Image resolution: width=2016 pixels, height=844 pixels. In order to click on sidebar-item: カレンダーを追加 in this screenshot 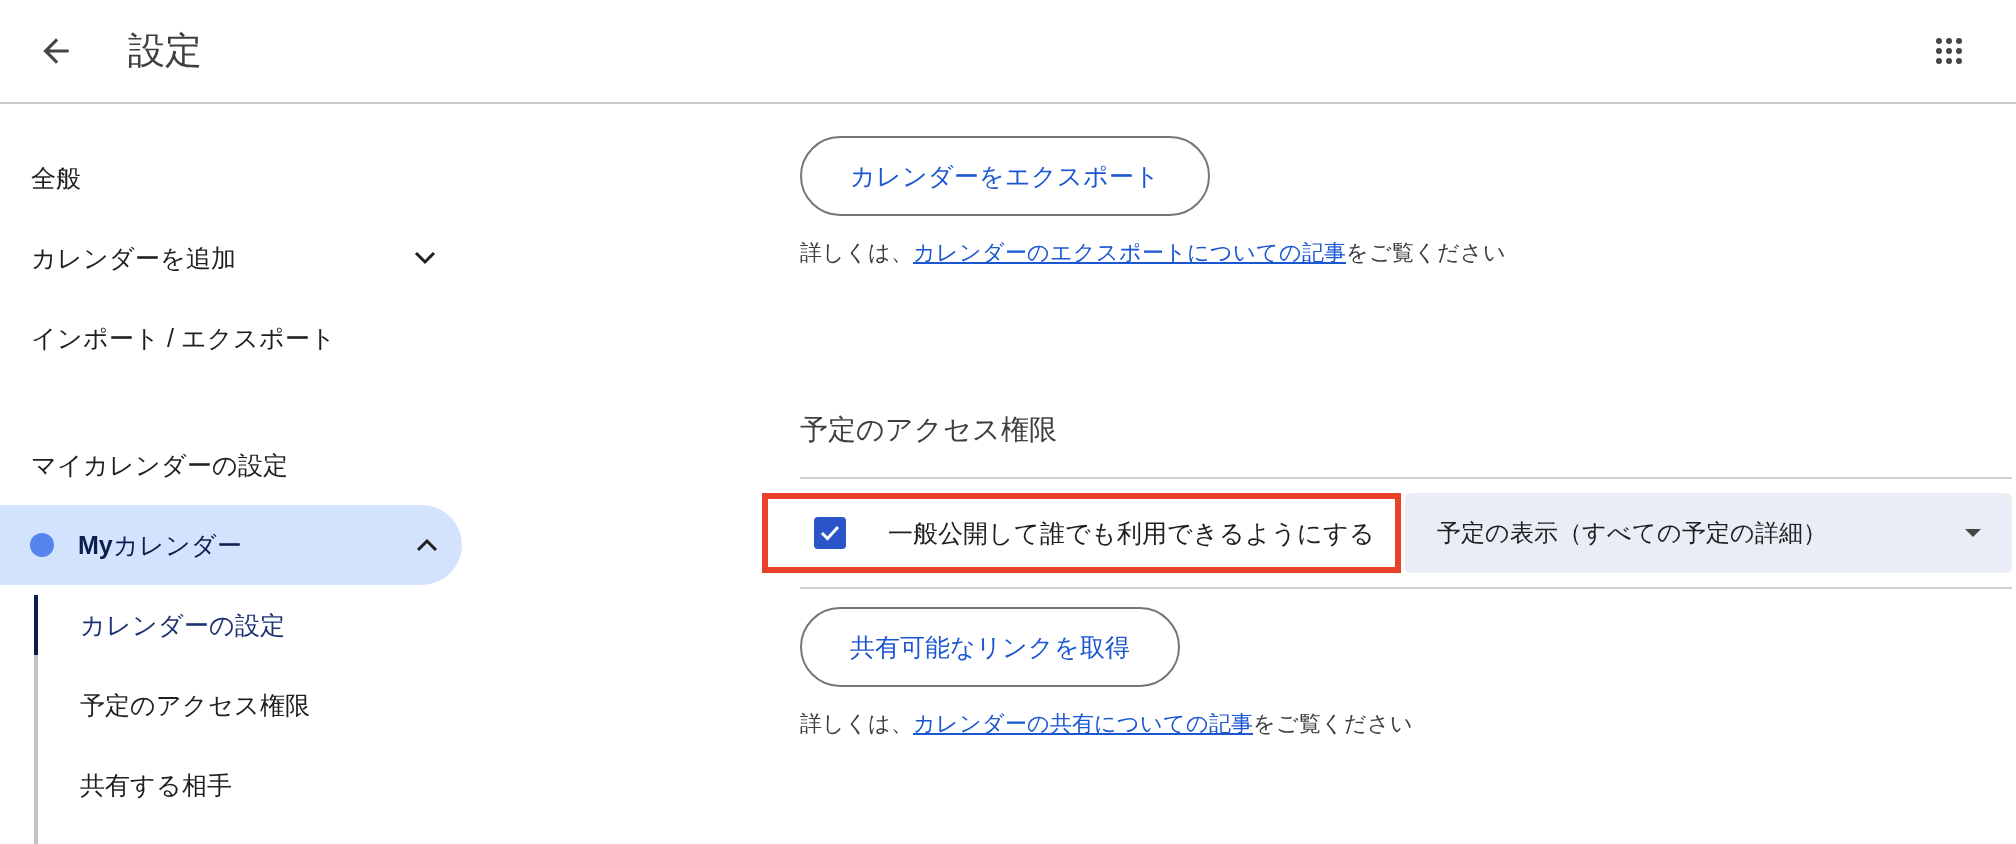, I will do `click(230, 258)`.